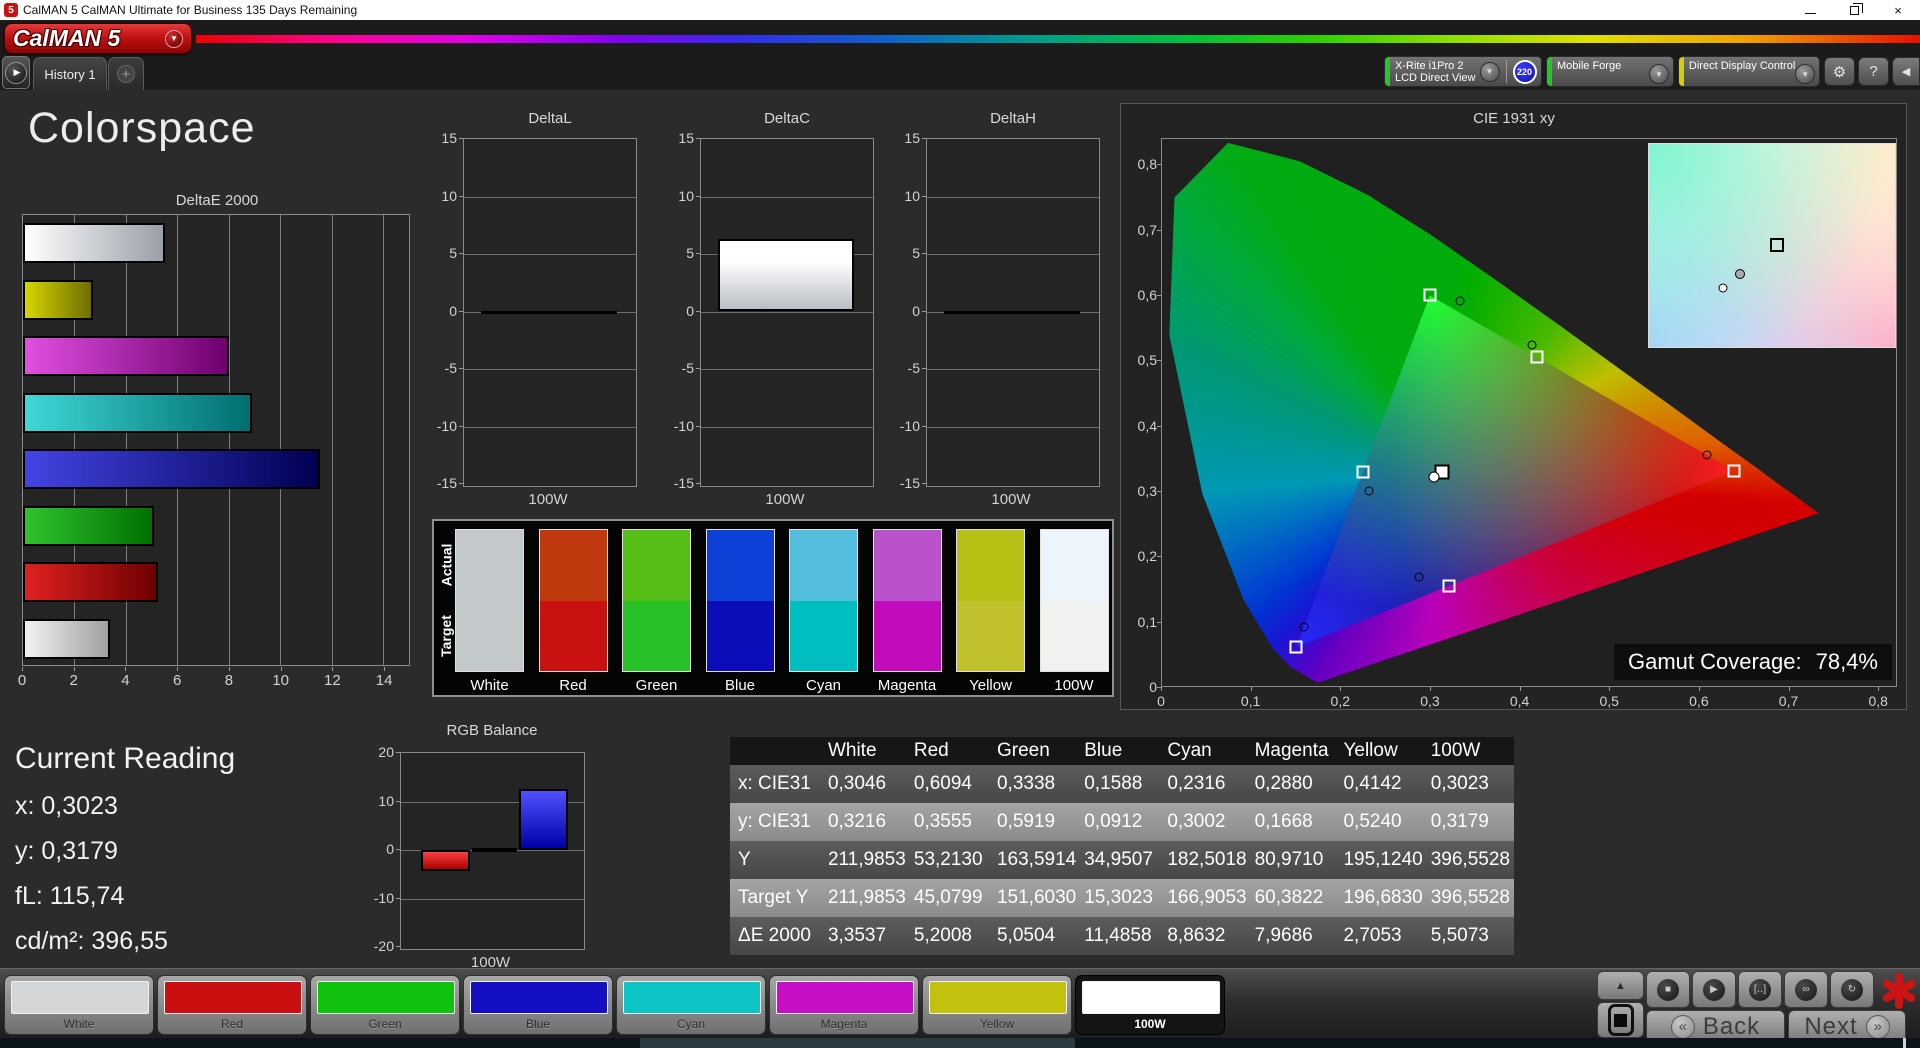 This screenshot has height=1048, width=1920. What do you see at coordinates (1714, 989) in the screenshot?
I see `play-button: ▶` at bounding box center [1714, 989].